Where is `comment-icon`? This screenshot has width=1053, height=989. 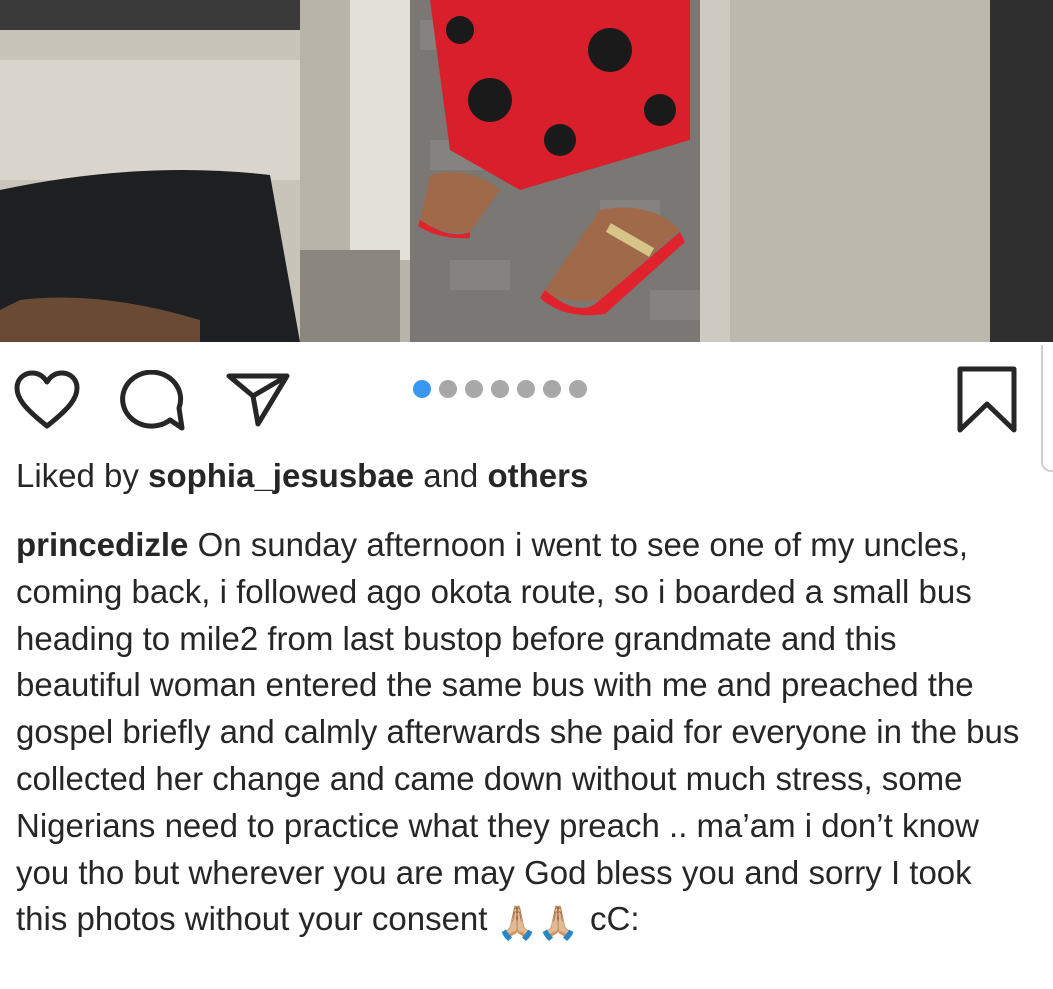
comment-icon is located at coordinates (152, 401).